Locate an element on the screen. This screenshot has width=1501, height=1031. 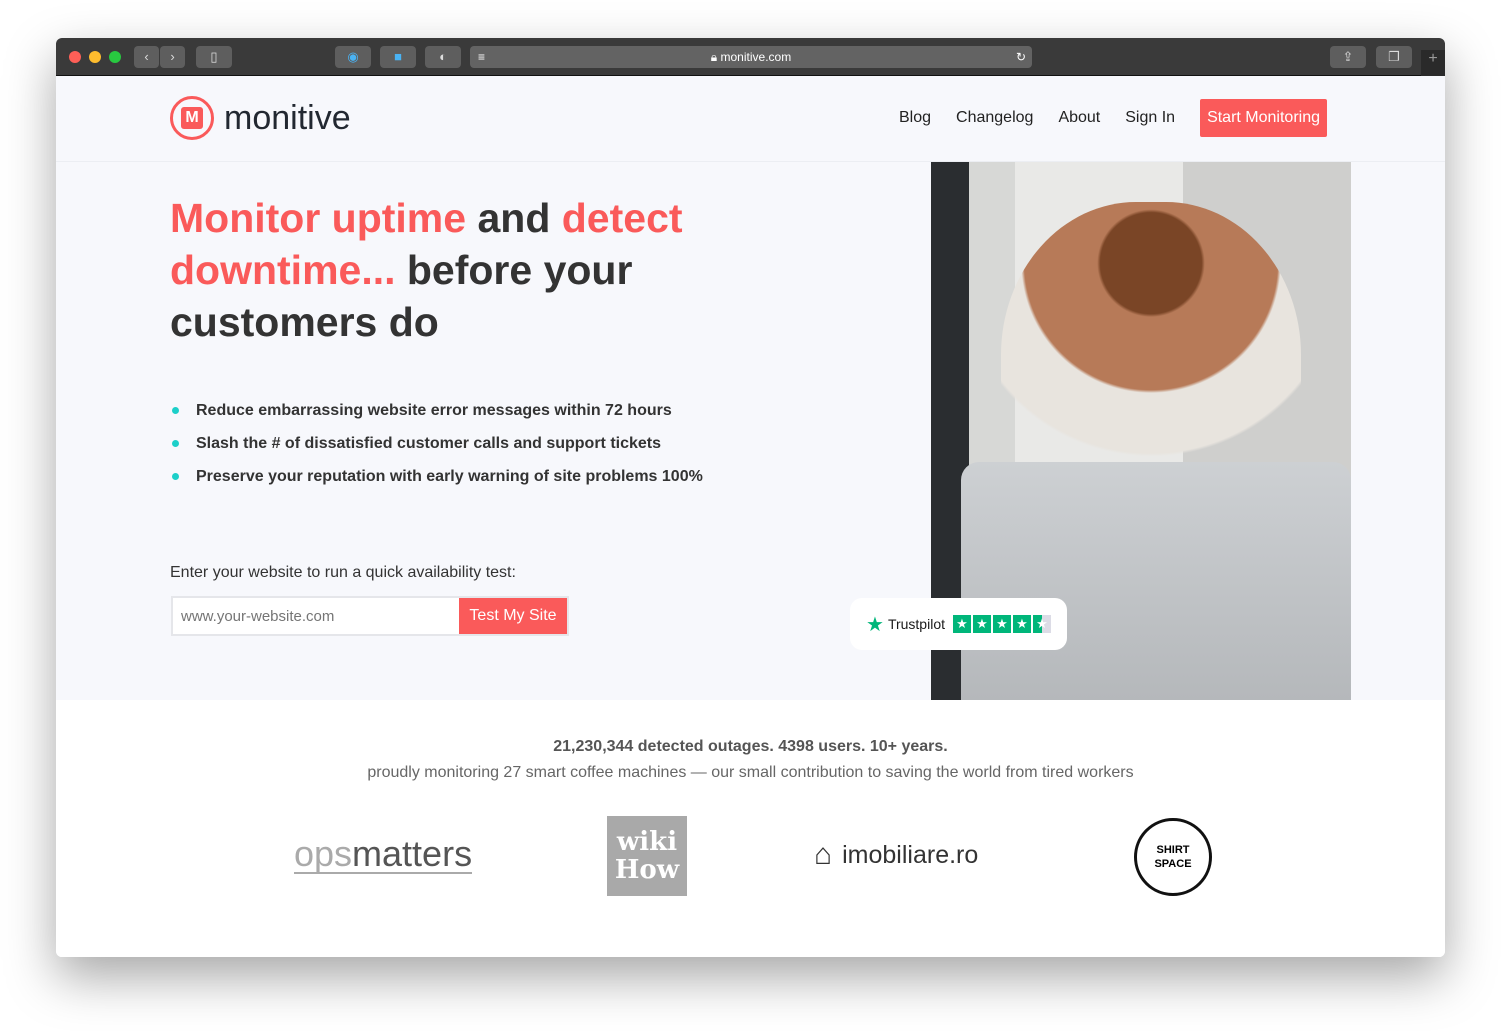
rating-stars: ★ ★ ★ ★ ★ is located at coordinates (1002, 624).